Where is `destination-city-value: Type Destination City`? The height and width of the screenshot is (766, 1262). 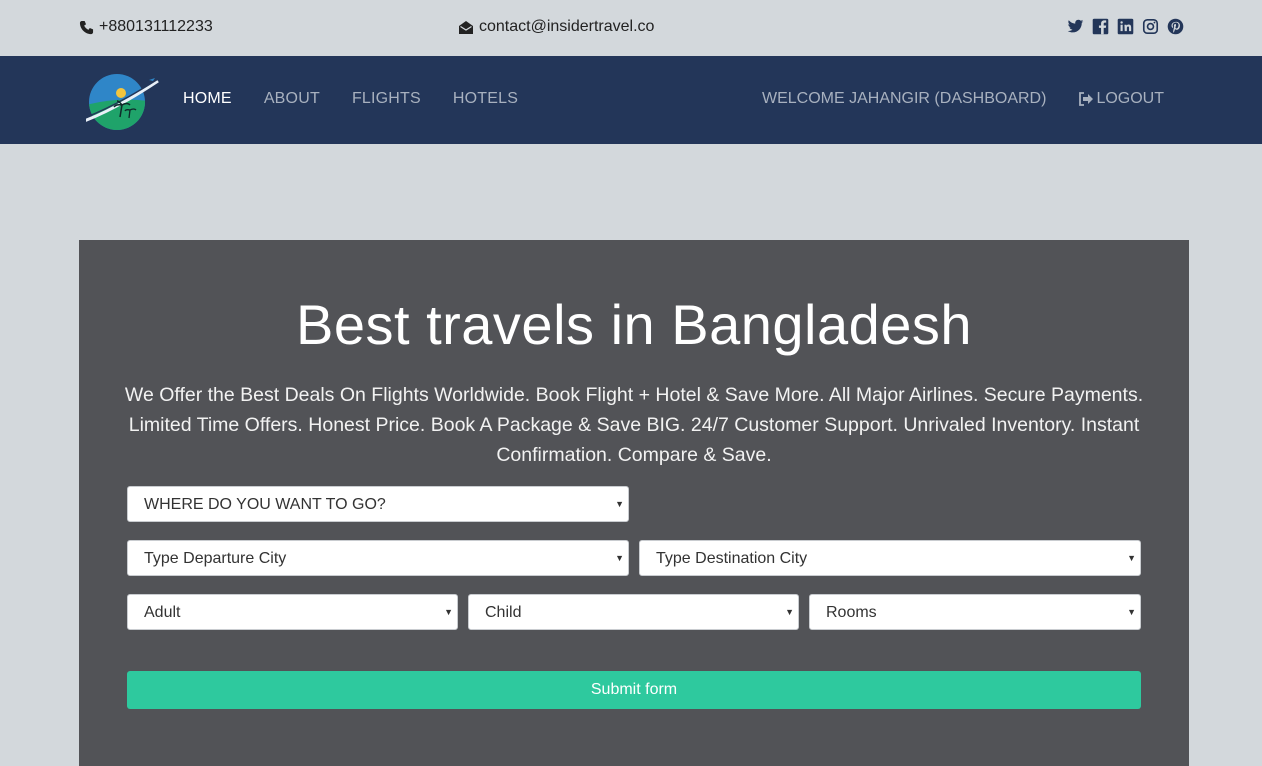 destination-city-value: Type Destination City is located at coordinates (732, 558).